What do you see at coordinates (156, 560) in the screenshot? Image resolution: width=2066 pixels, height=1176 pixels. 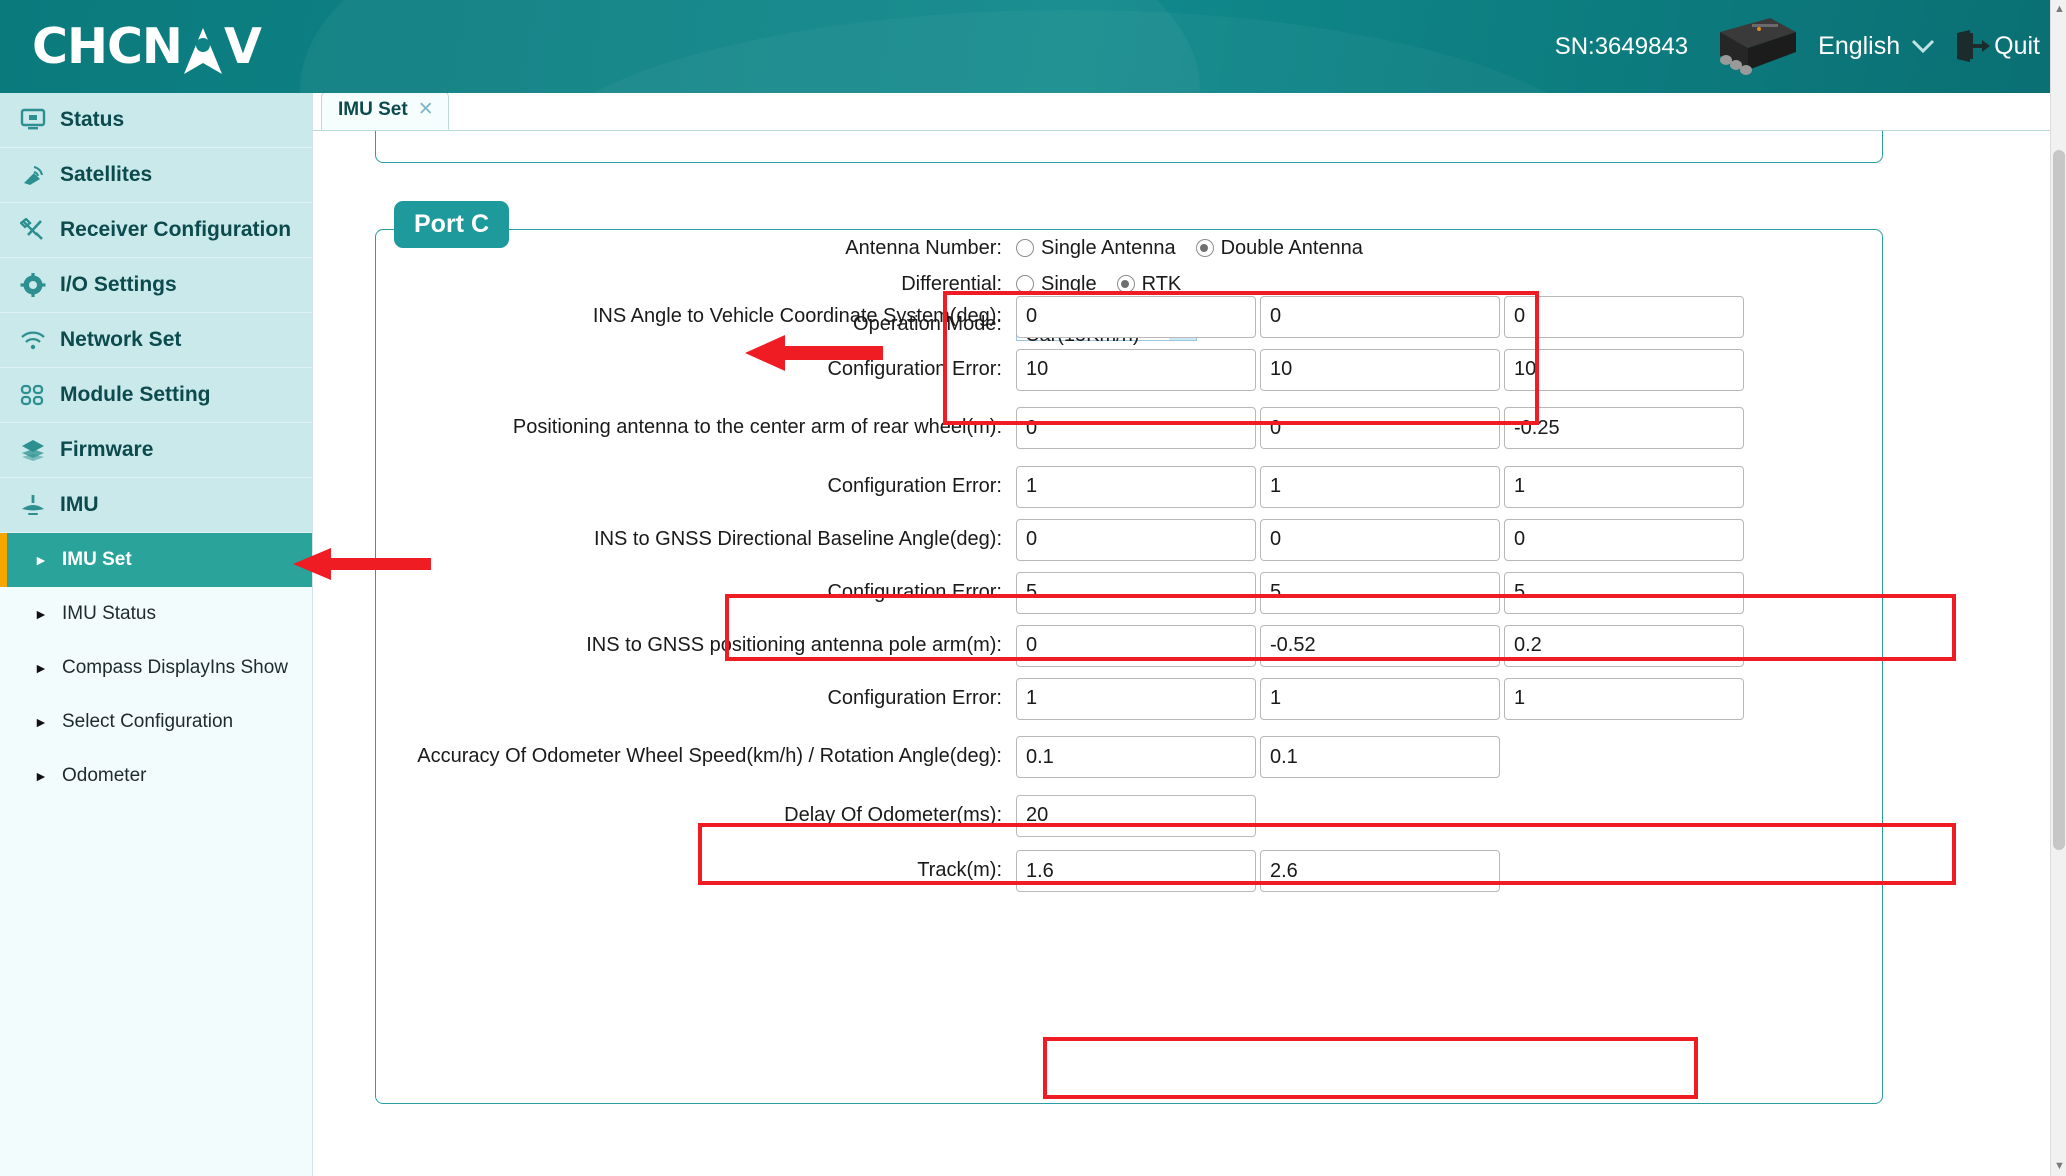 I see `sidebar-item-imu-set: ► IMU Set` at bounding box center [156, 560].